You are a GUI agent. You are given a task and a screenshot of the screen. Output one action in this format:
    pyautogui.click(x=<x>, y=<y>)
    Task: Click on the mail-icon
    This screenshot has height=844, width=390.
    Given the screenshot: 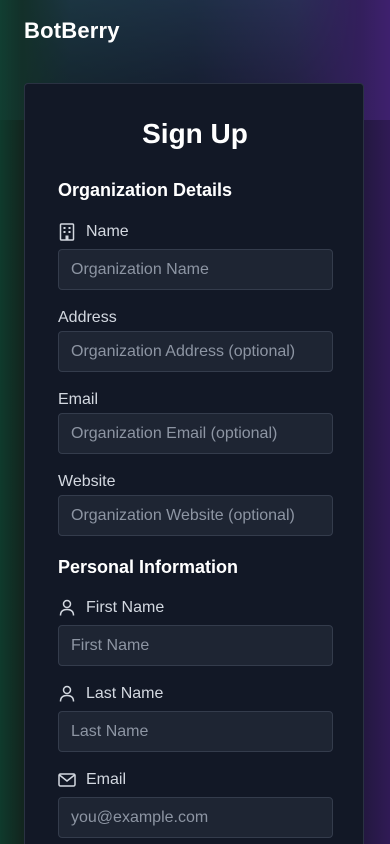 What is the action you would take?
    pyautogui.click(x=67, y=780)
    